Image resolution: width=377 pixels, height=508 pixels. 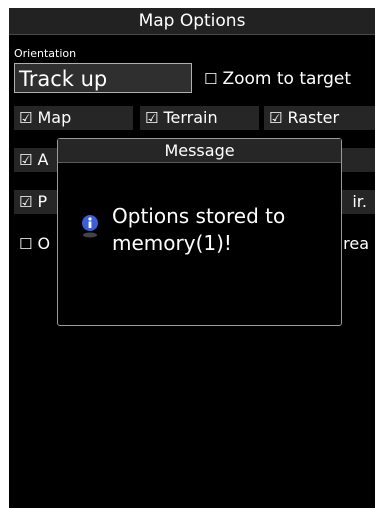 I want to click on orientation-label: Orientation, so click(x=45, y=53).